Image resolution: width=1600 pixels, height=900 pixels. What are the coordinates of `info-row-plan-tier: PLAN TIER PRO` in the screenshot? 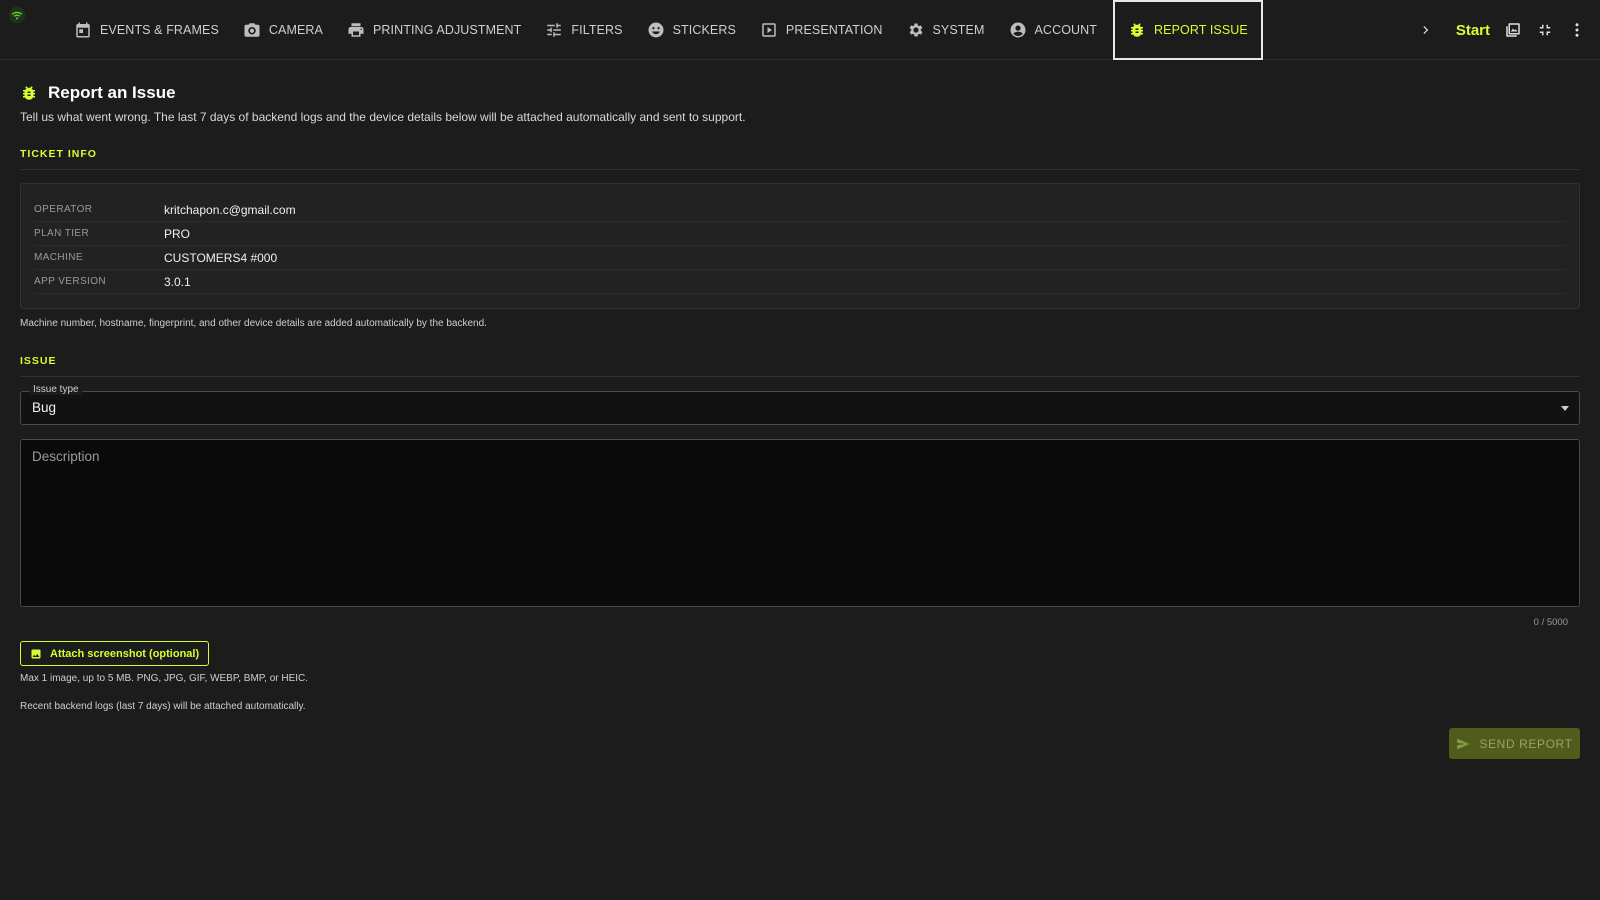 It's located at (800, 234).